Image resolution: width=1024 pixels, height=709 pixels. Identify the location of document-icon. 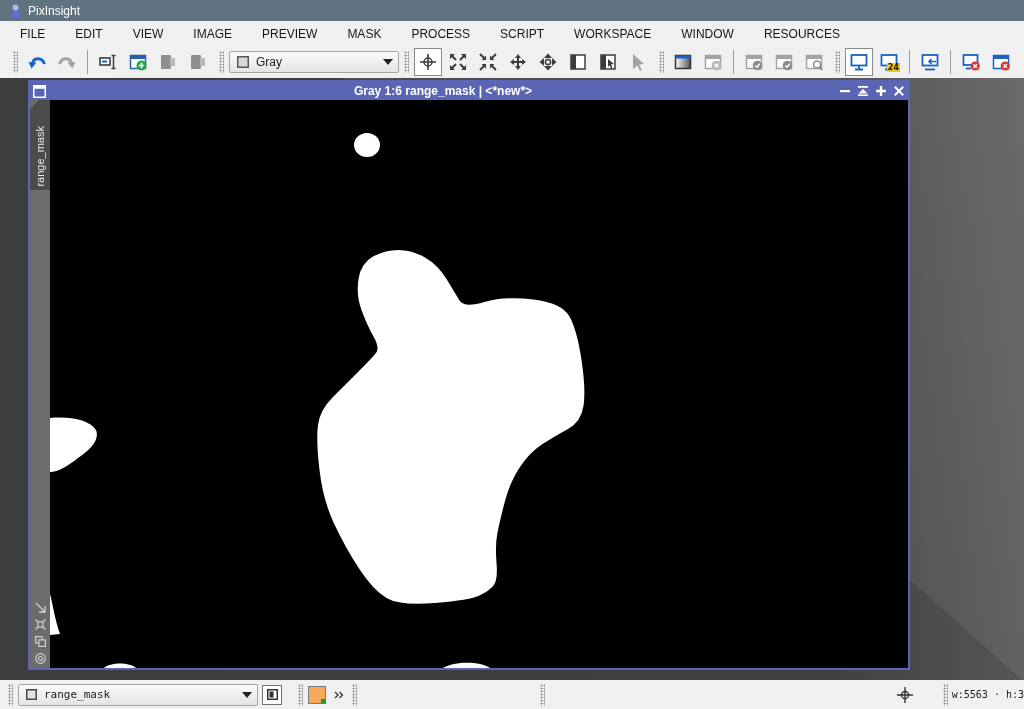
(272, 694).